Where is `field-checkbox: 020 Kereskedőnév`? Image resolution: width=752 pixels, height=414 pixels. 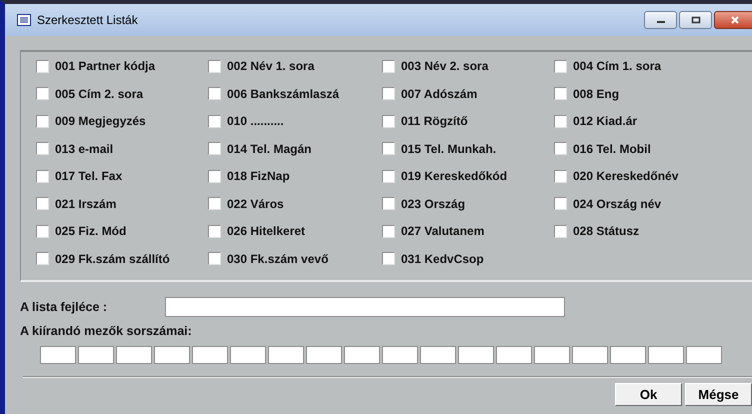 field-checkbox: 020 Kereskedőnév is located at coordinates (644, 176).